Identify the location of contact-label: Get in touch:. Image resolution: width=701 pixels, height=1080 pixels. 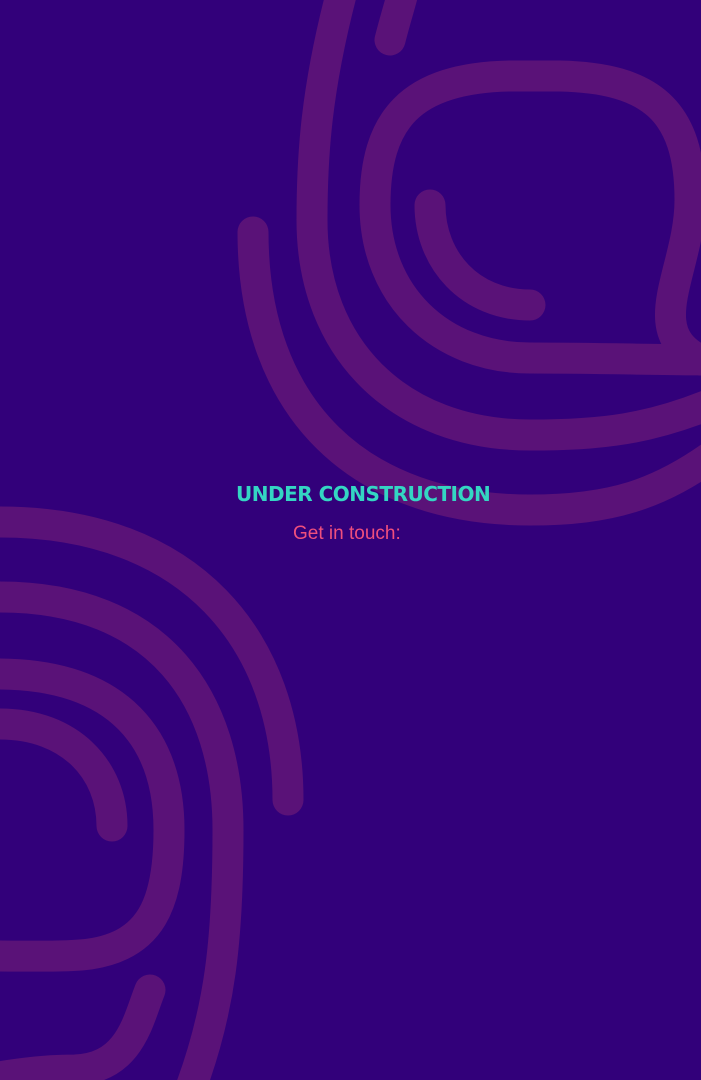
(347, 533).